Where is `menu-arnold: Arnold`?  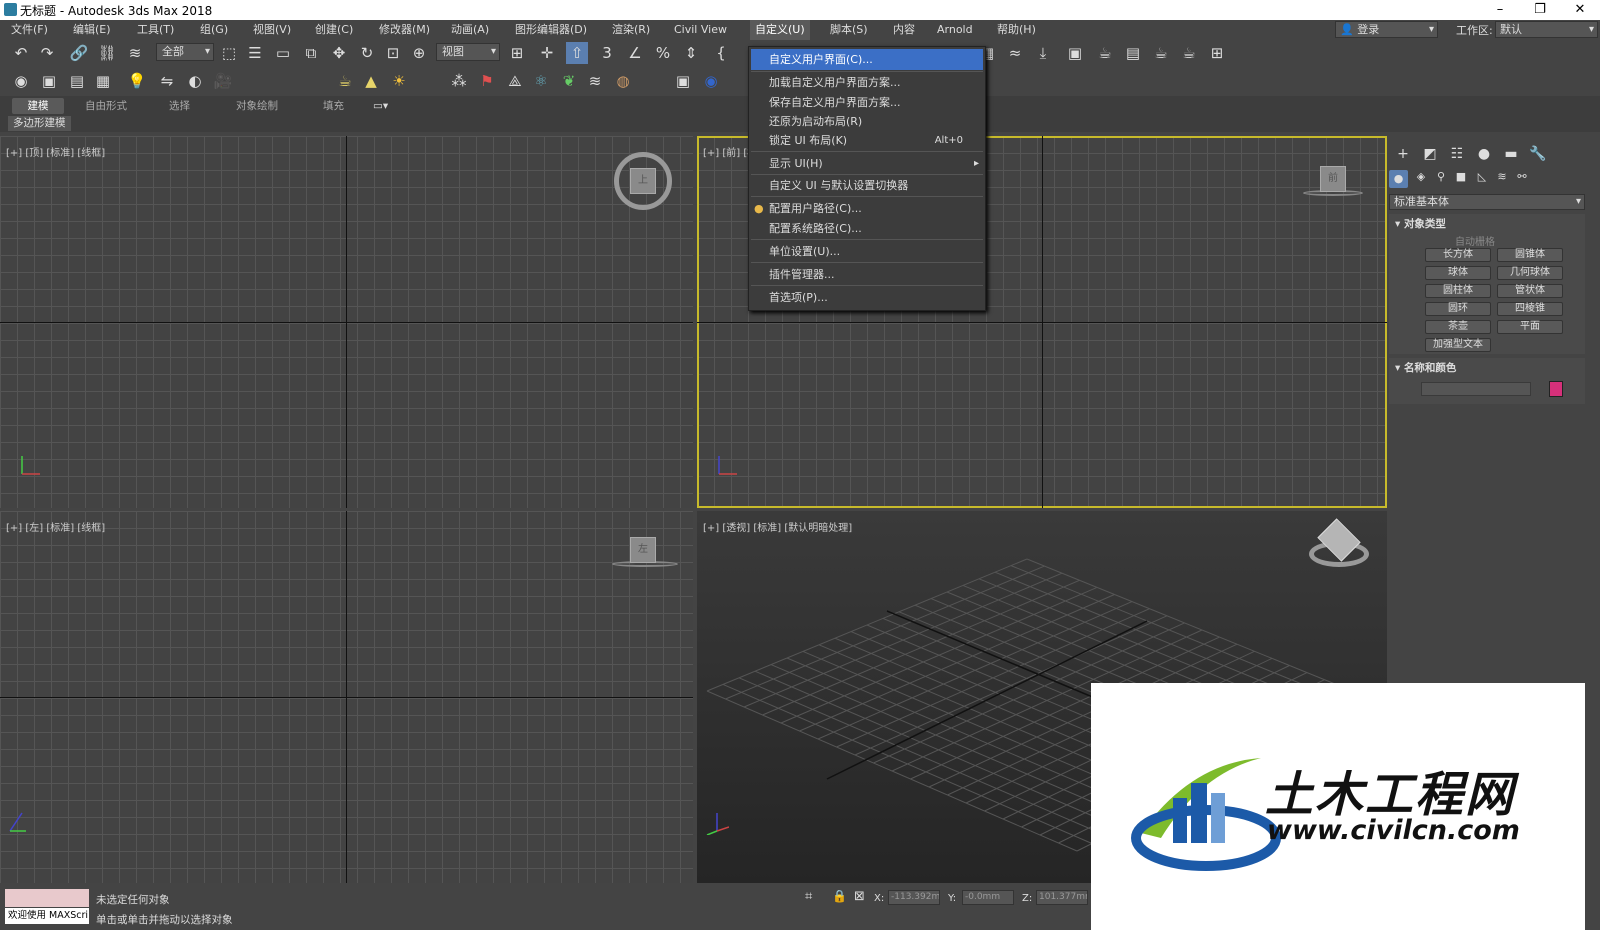
menu-arnold: Arnold is located at coordinates (955, 30).